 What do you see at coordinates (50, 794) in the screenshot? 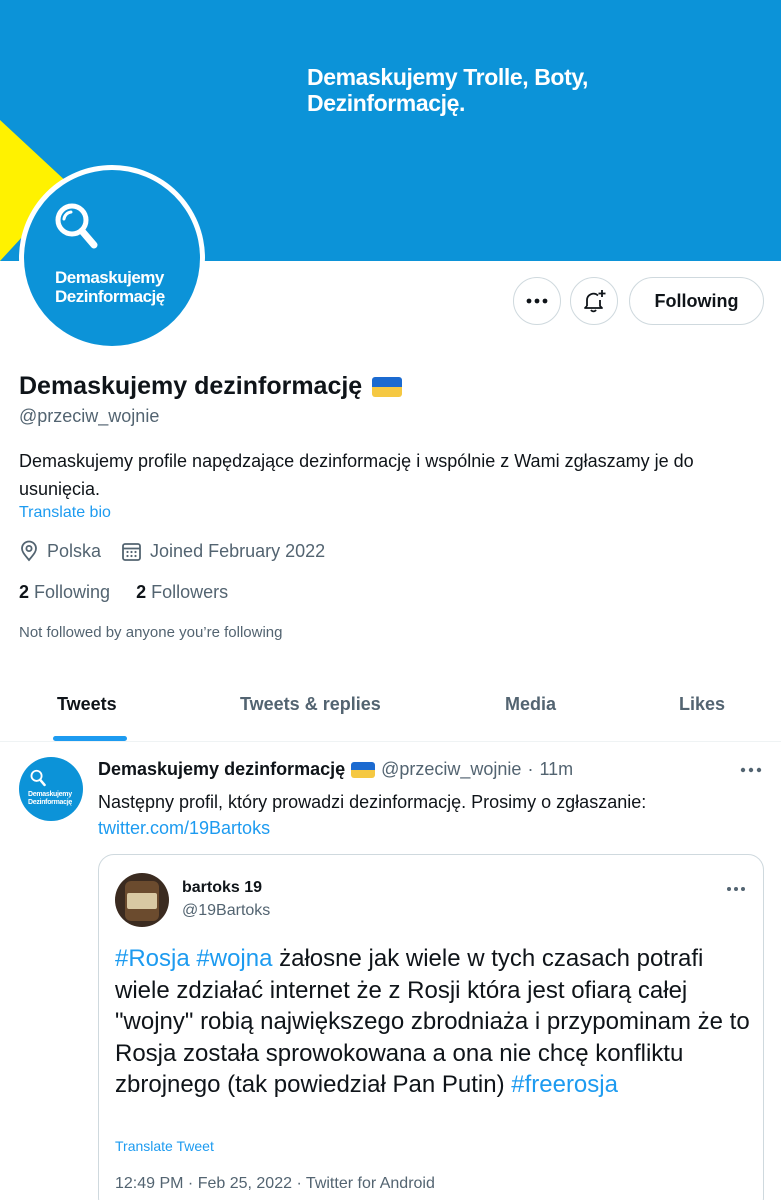
I see `tweet-avatar-line-1: Demaskujemy` at bounding box center [50, 794].